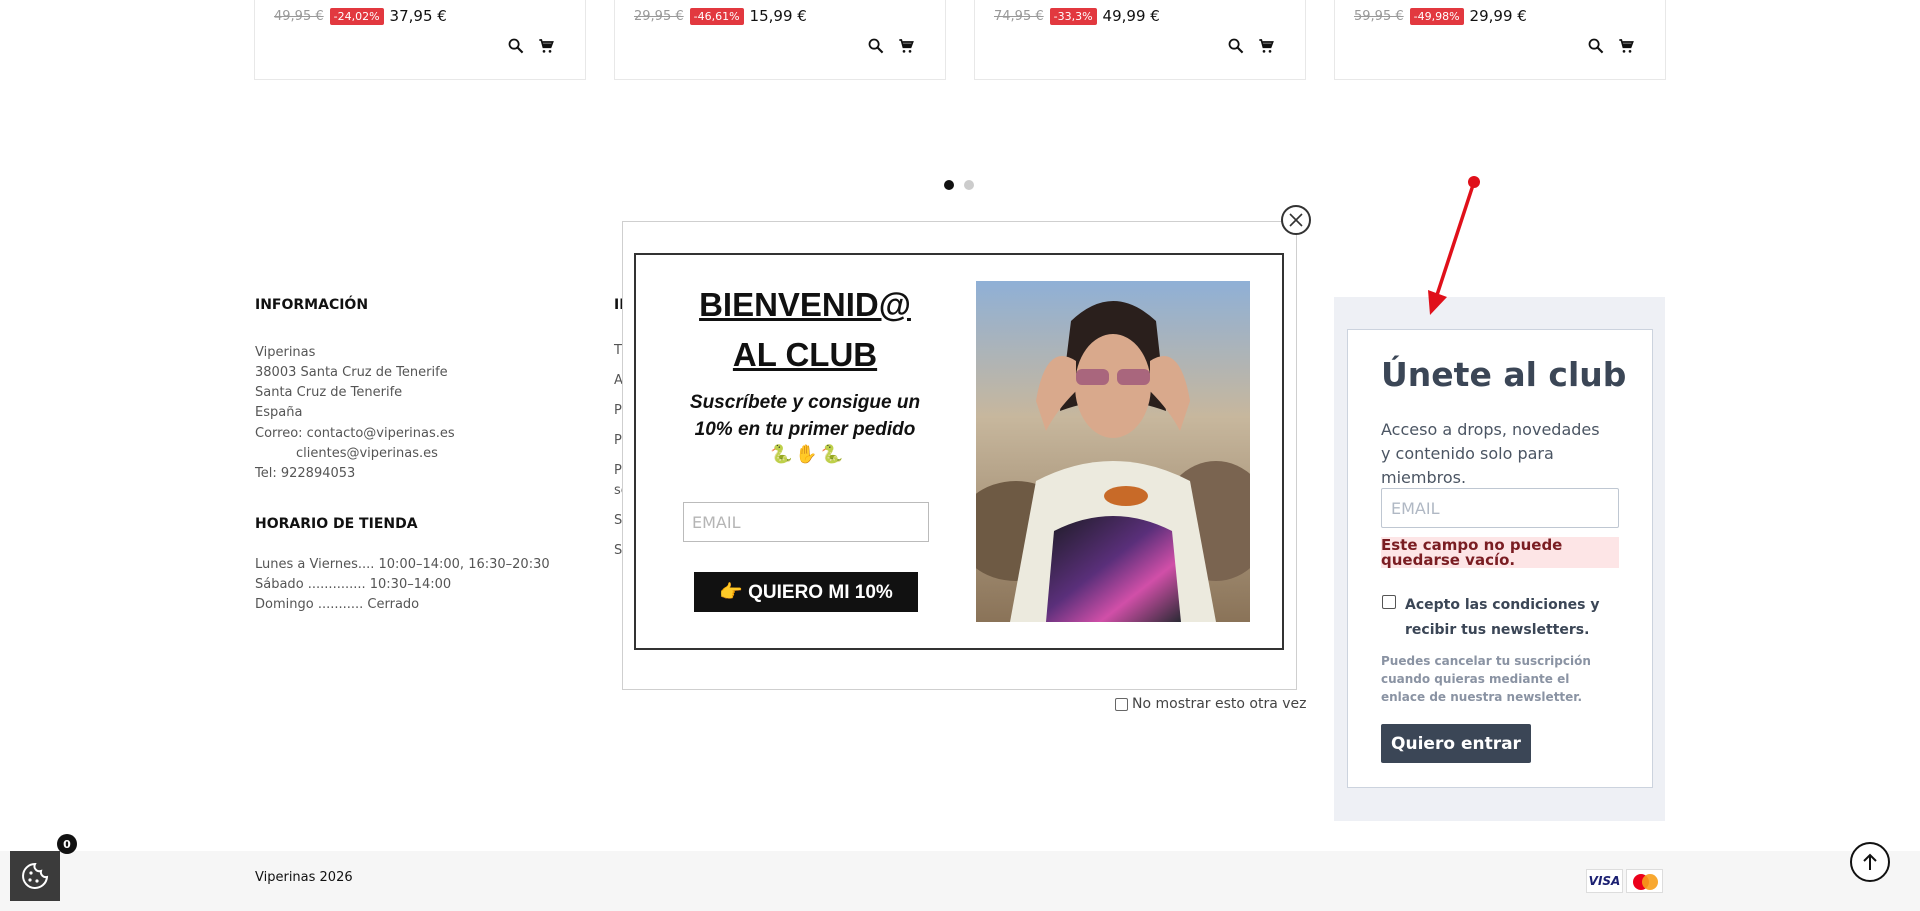 The height and width of the screenshot is (911, 1920). What do you see at coordinates (1379, 16) in the screenshot?
I see `old-price: 59,95 €` at bounding box center [1379, 16].